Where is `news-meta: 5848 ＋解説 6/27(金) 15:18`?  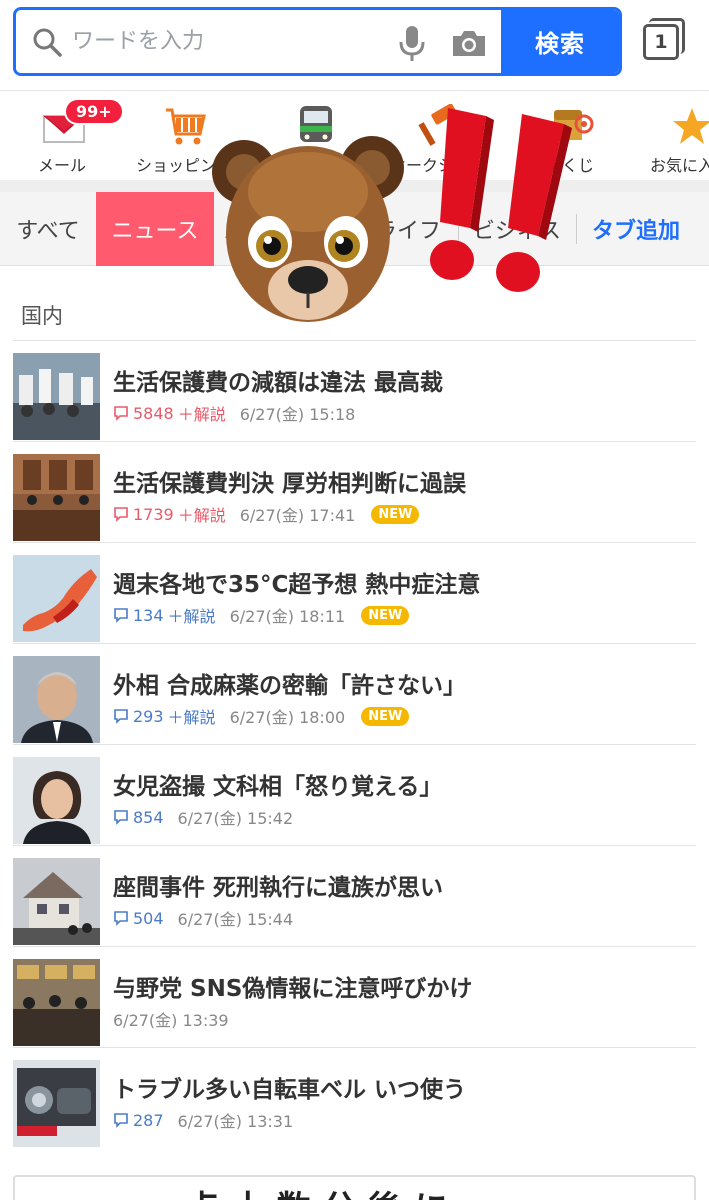
news-meta: 5848 ＋解説 6/27(金) 15:18 is located at coordinates (234, 413).